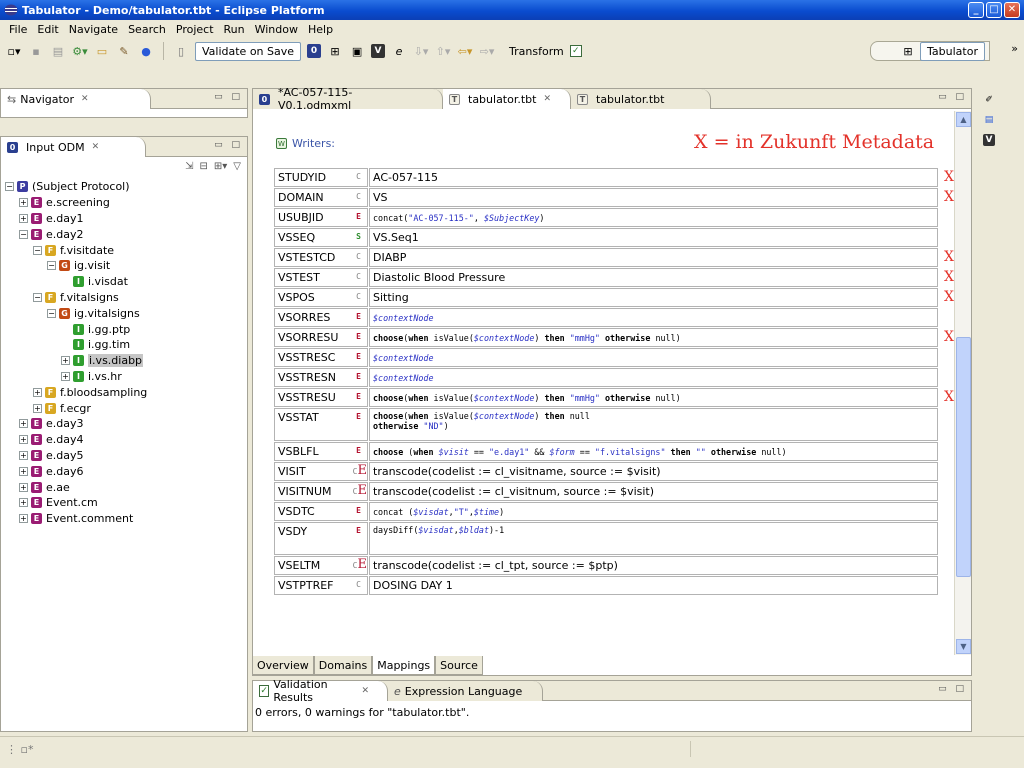  What do you see at coordinates (465, 51) in the screenshot?
I see `back-icon: ⇦▾` at bounding box center [465, 51].